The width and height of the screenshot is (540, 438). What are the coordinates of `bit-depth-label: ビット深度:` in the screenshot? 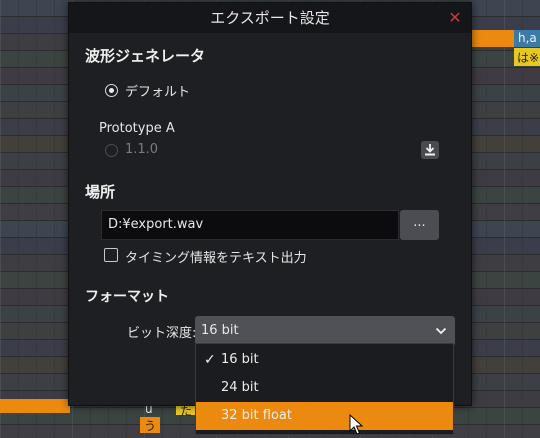 It's located at (162, 333).